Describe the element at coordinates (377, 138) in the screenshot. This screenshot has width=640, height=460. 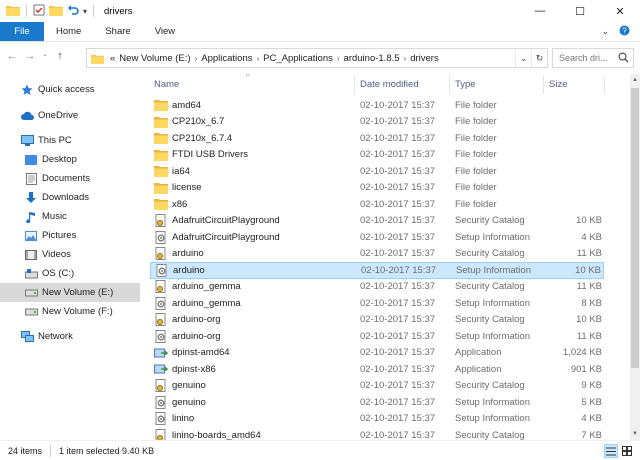
I see `table-row: CP210x_6.7.4 02-10-2017 15:37 File folder` at that location.